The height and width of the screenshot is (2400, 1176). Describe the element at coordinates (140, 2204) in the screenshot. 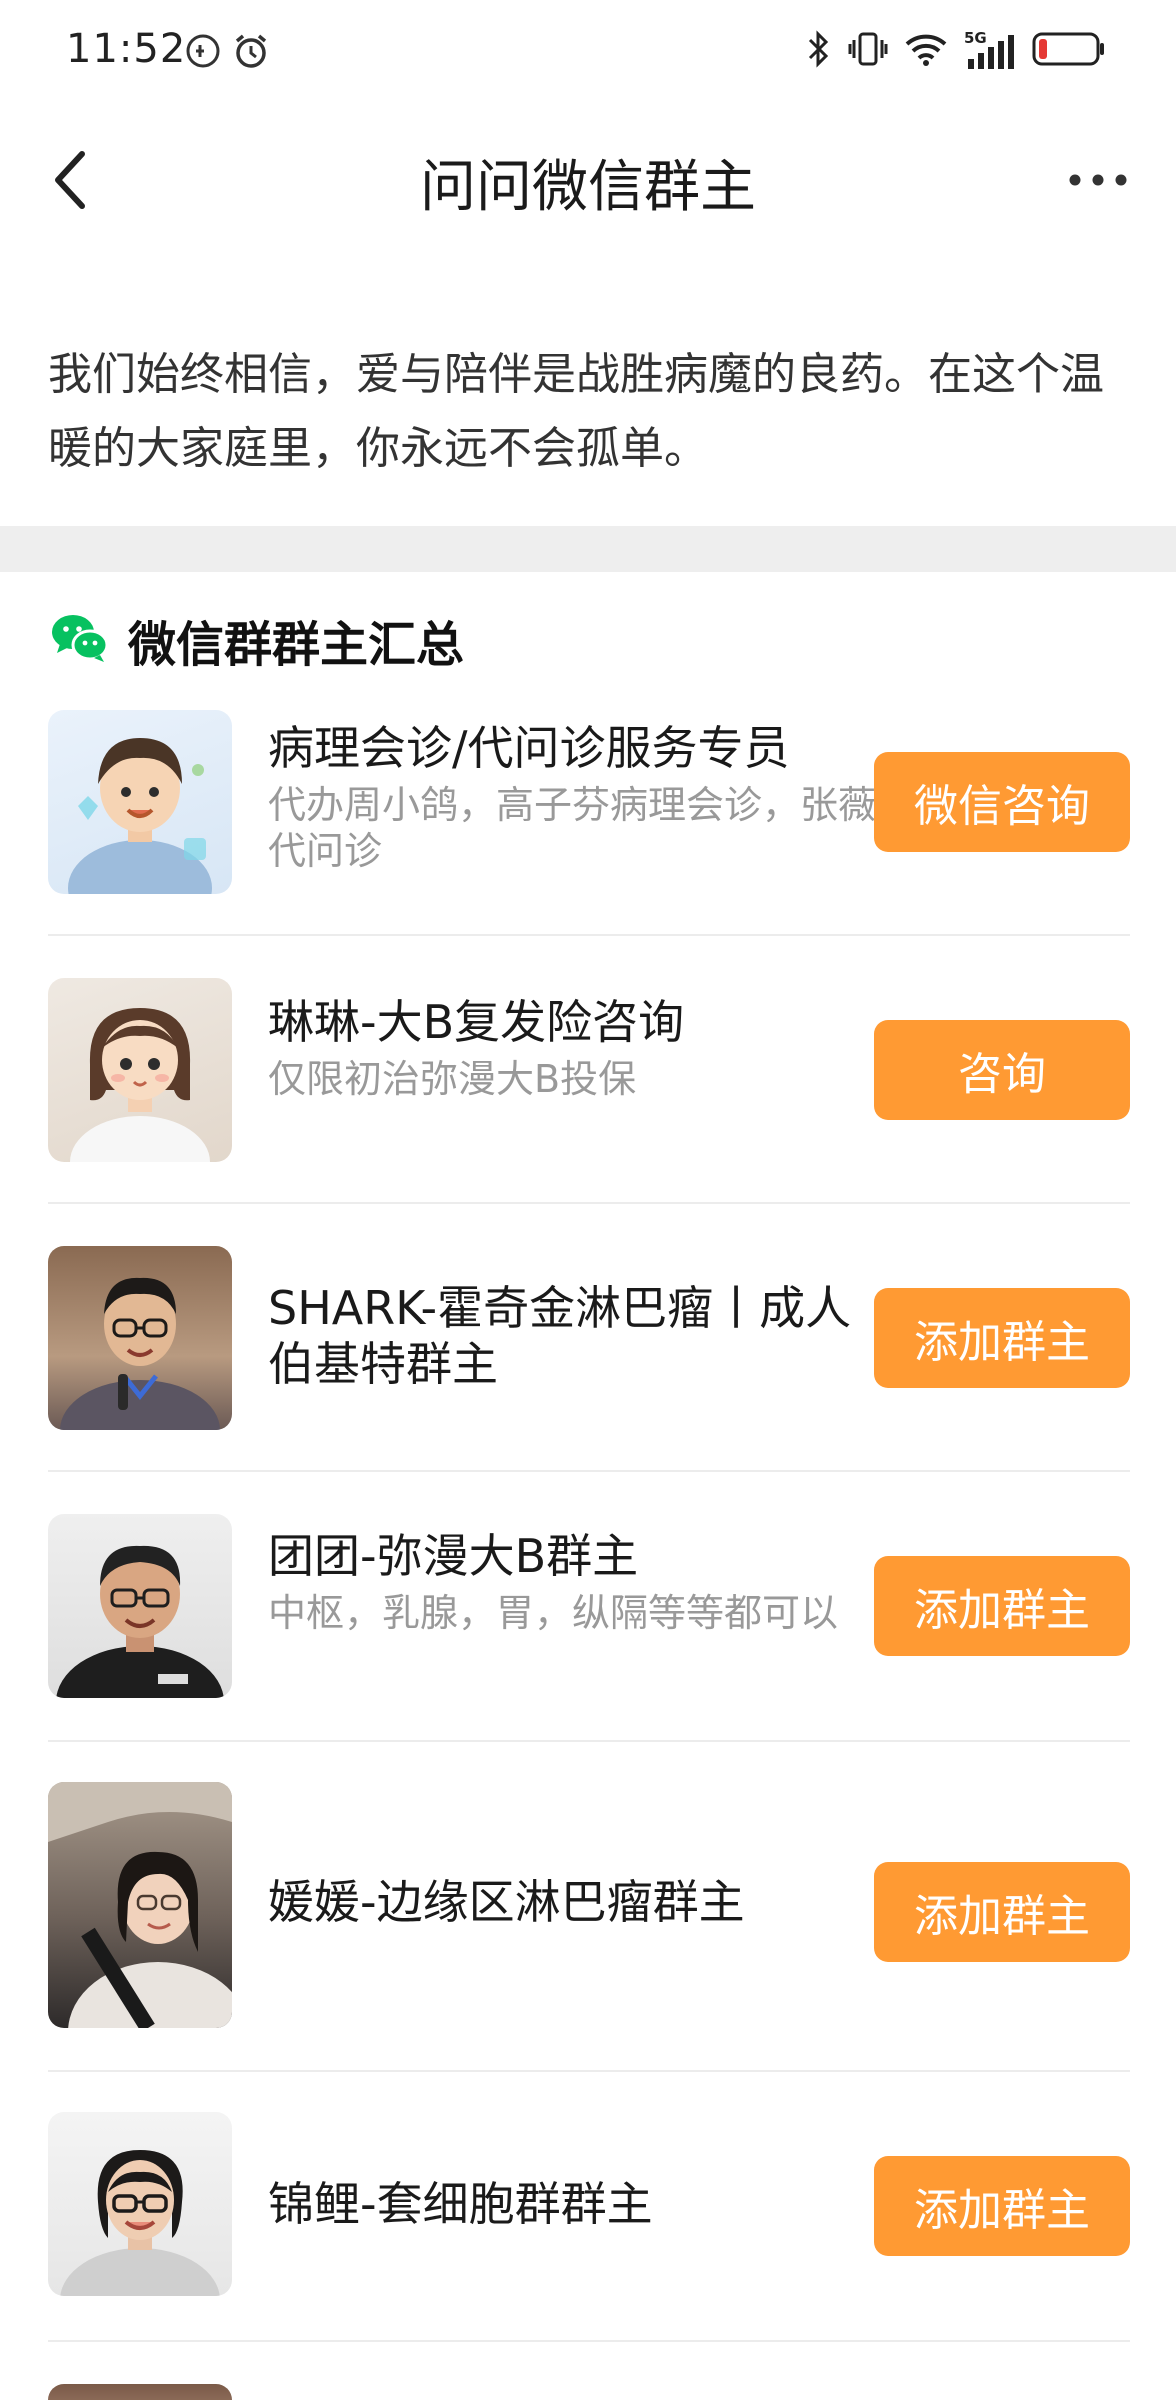

I see `woman-with-glasses-photo` at that location.